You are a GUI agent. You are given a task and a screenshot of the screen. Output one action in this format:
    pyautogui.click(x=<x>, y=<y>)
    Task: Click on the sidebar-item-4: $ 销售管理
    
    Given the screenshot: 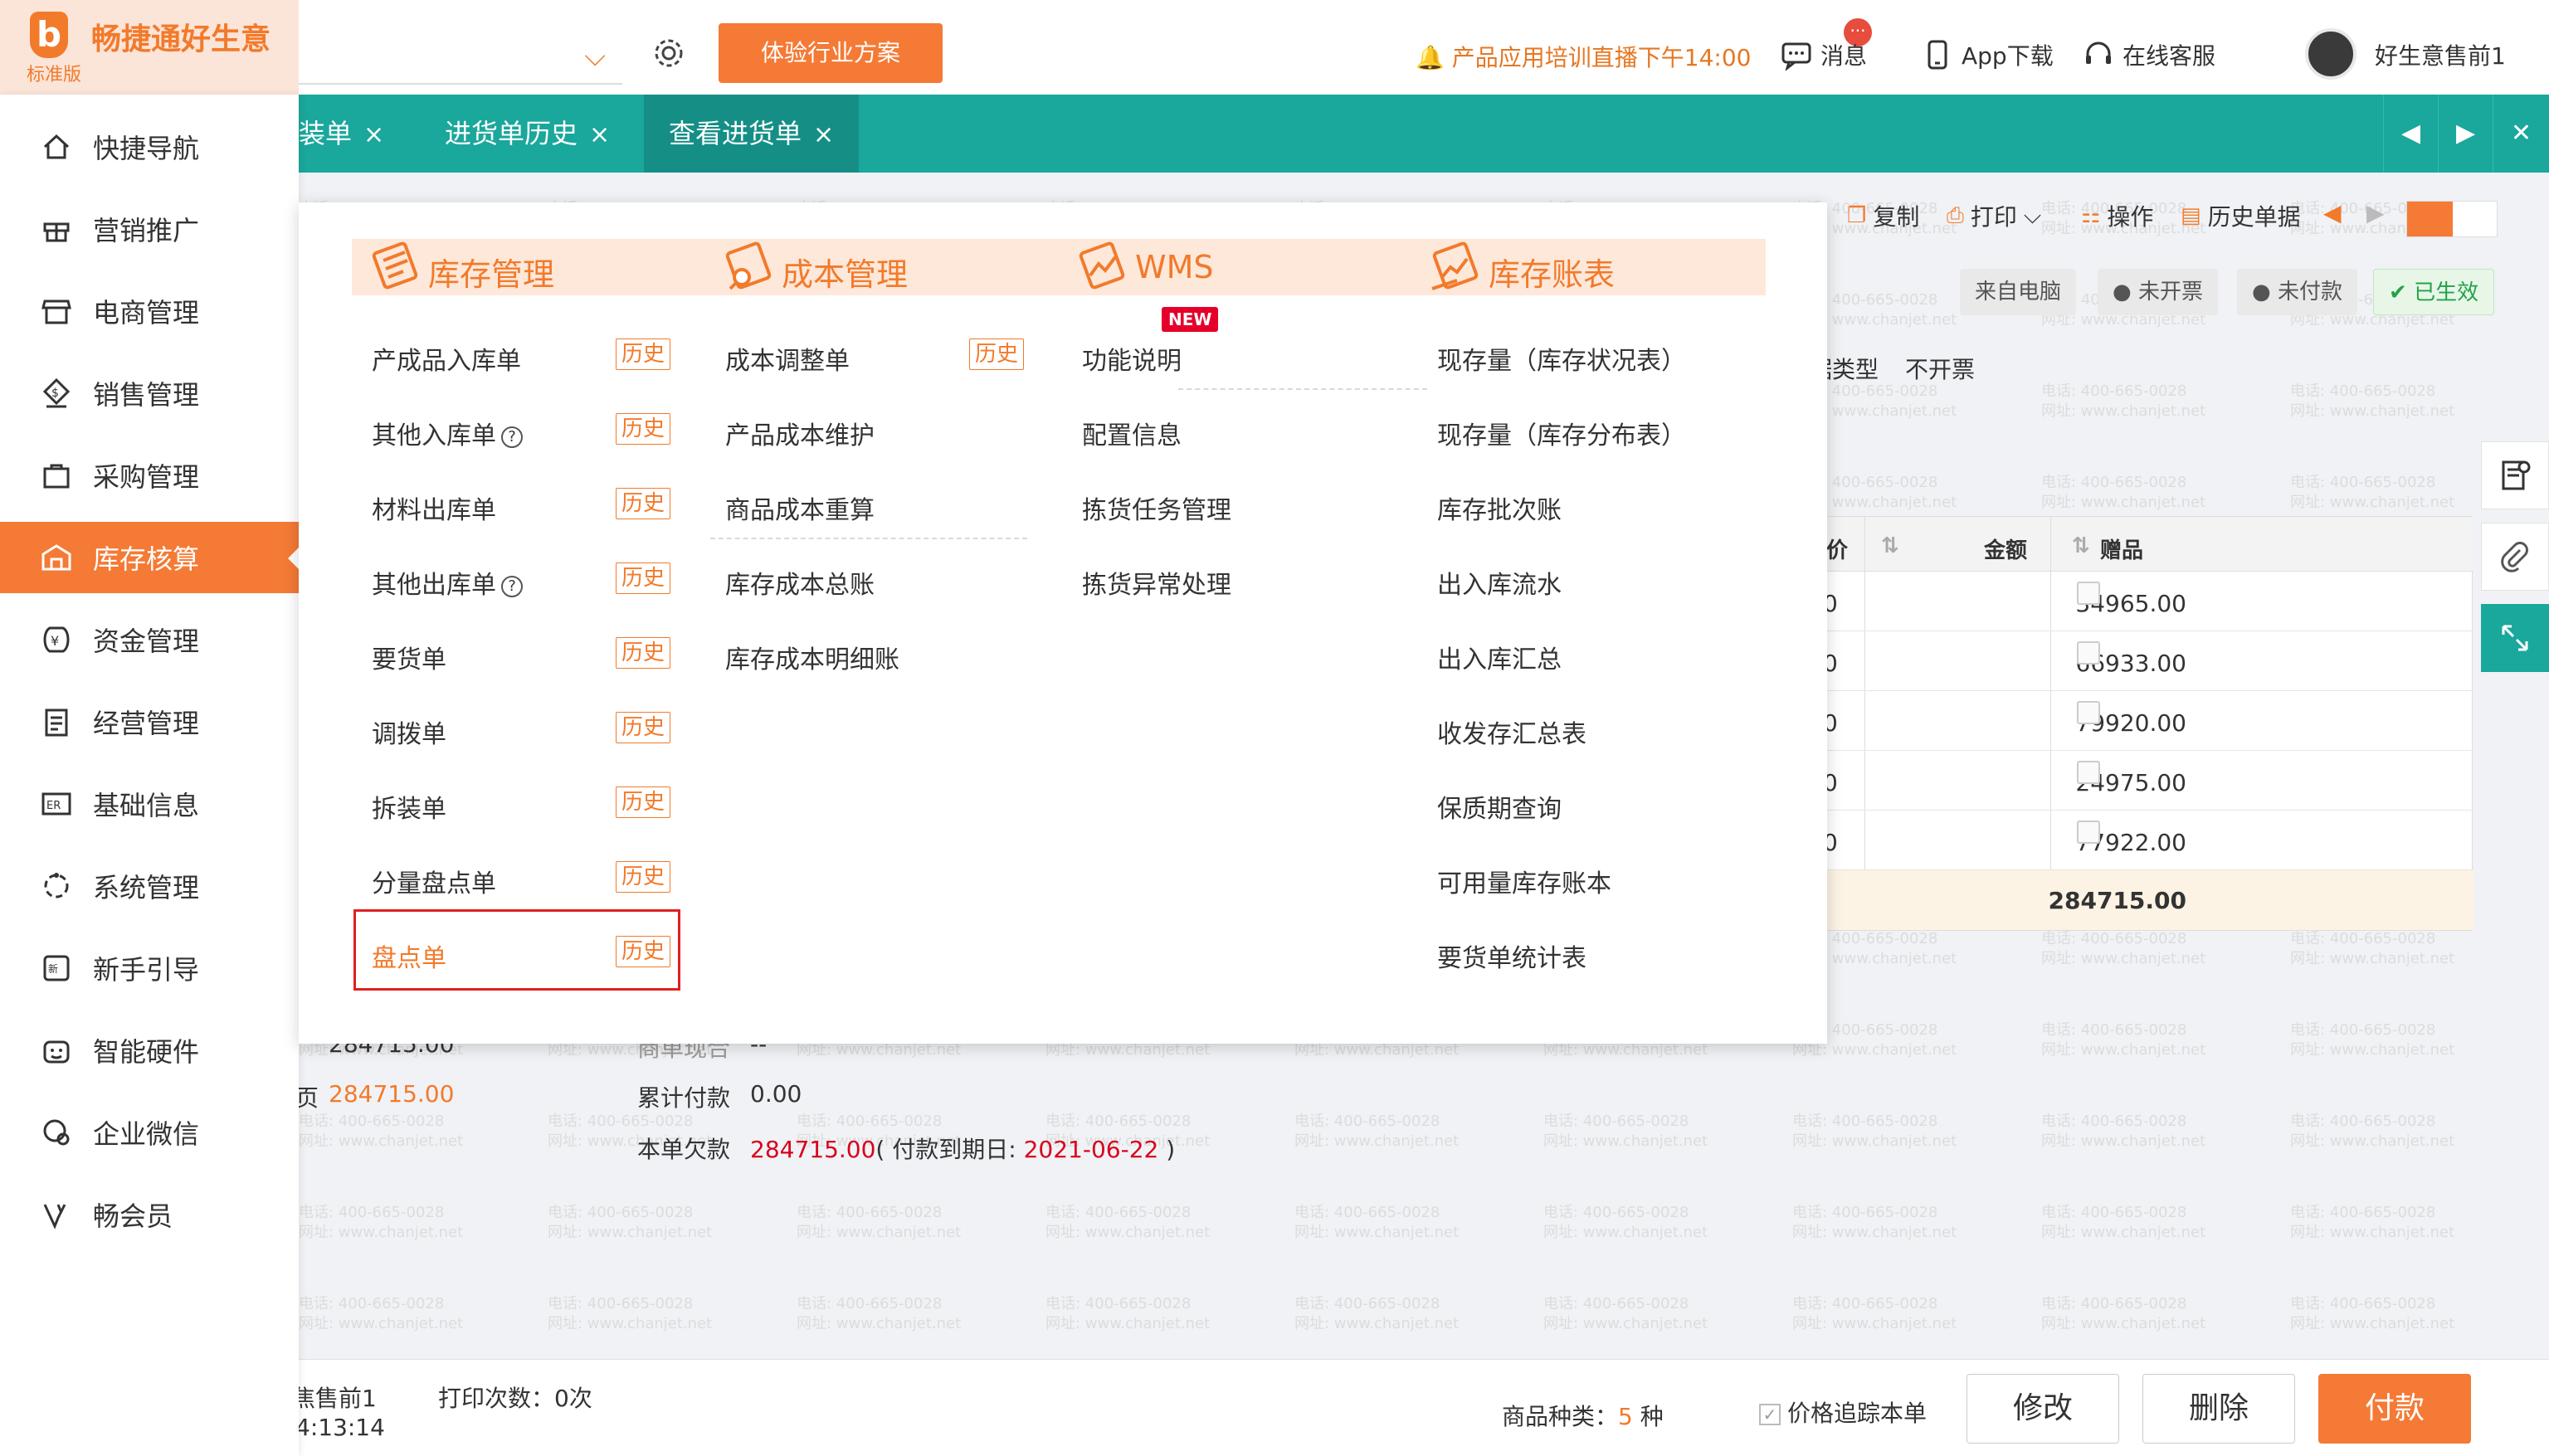 What is the action you would take?
    pyautogui.click(x=149, y=393)
    